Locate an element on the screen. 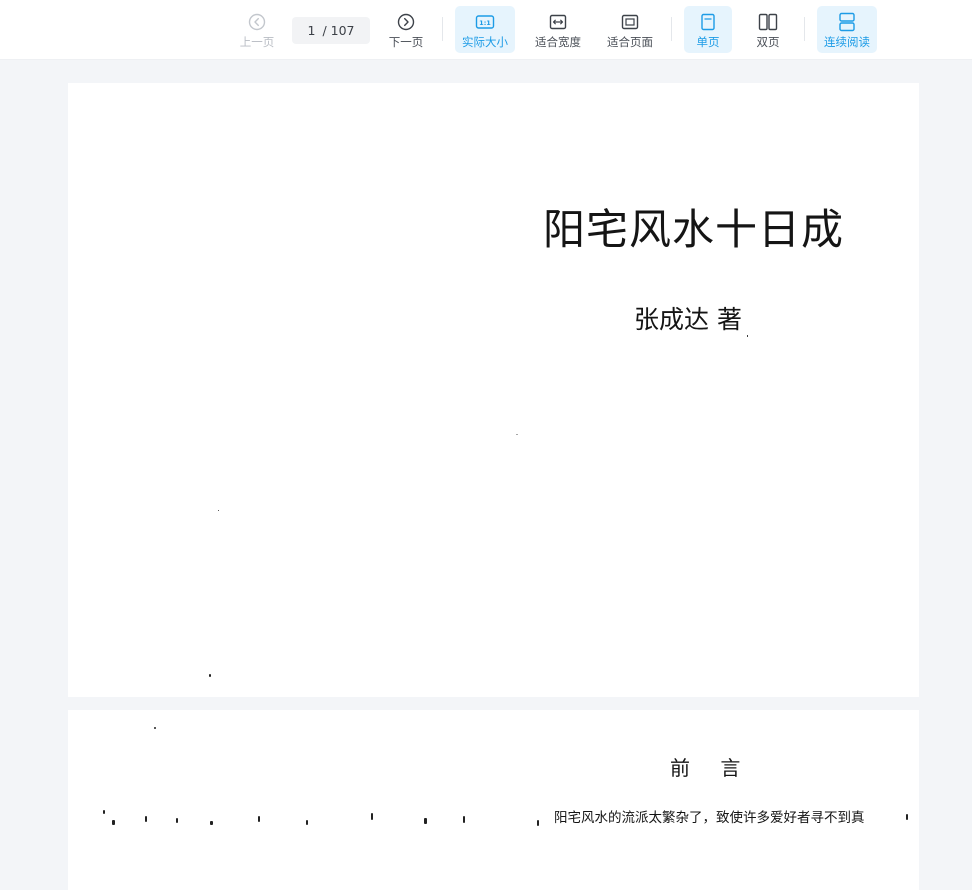 This screenshot has width=972, height=890. next-page-label: 下一页 is located at coordinates (406, 42).